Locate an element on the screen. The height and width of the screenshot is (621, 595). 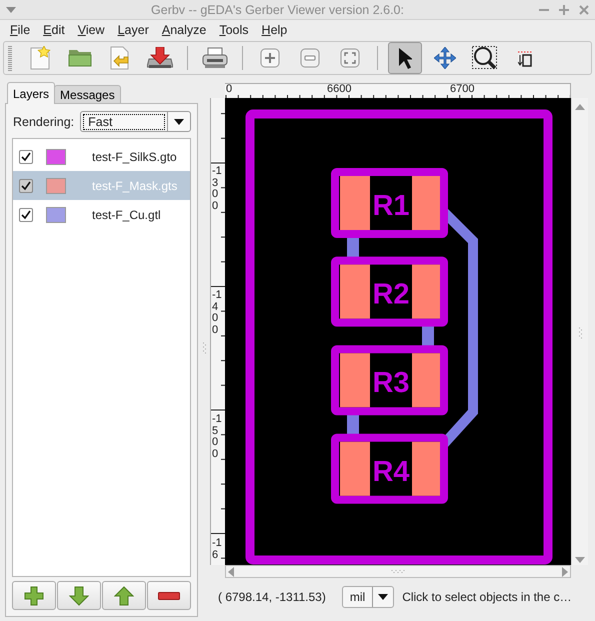
tab: Layers is located at coordinates (31, 93).